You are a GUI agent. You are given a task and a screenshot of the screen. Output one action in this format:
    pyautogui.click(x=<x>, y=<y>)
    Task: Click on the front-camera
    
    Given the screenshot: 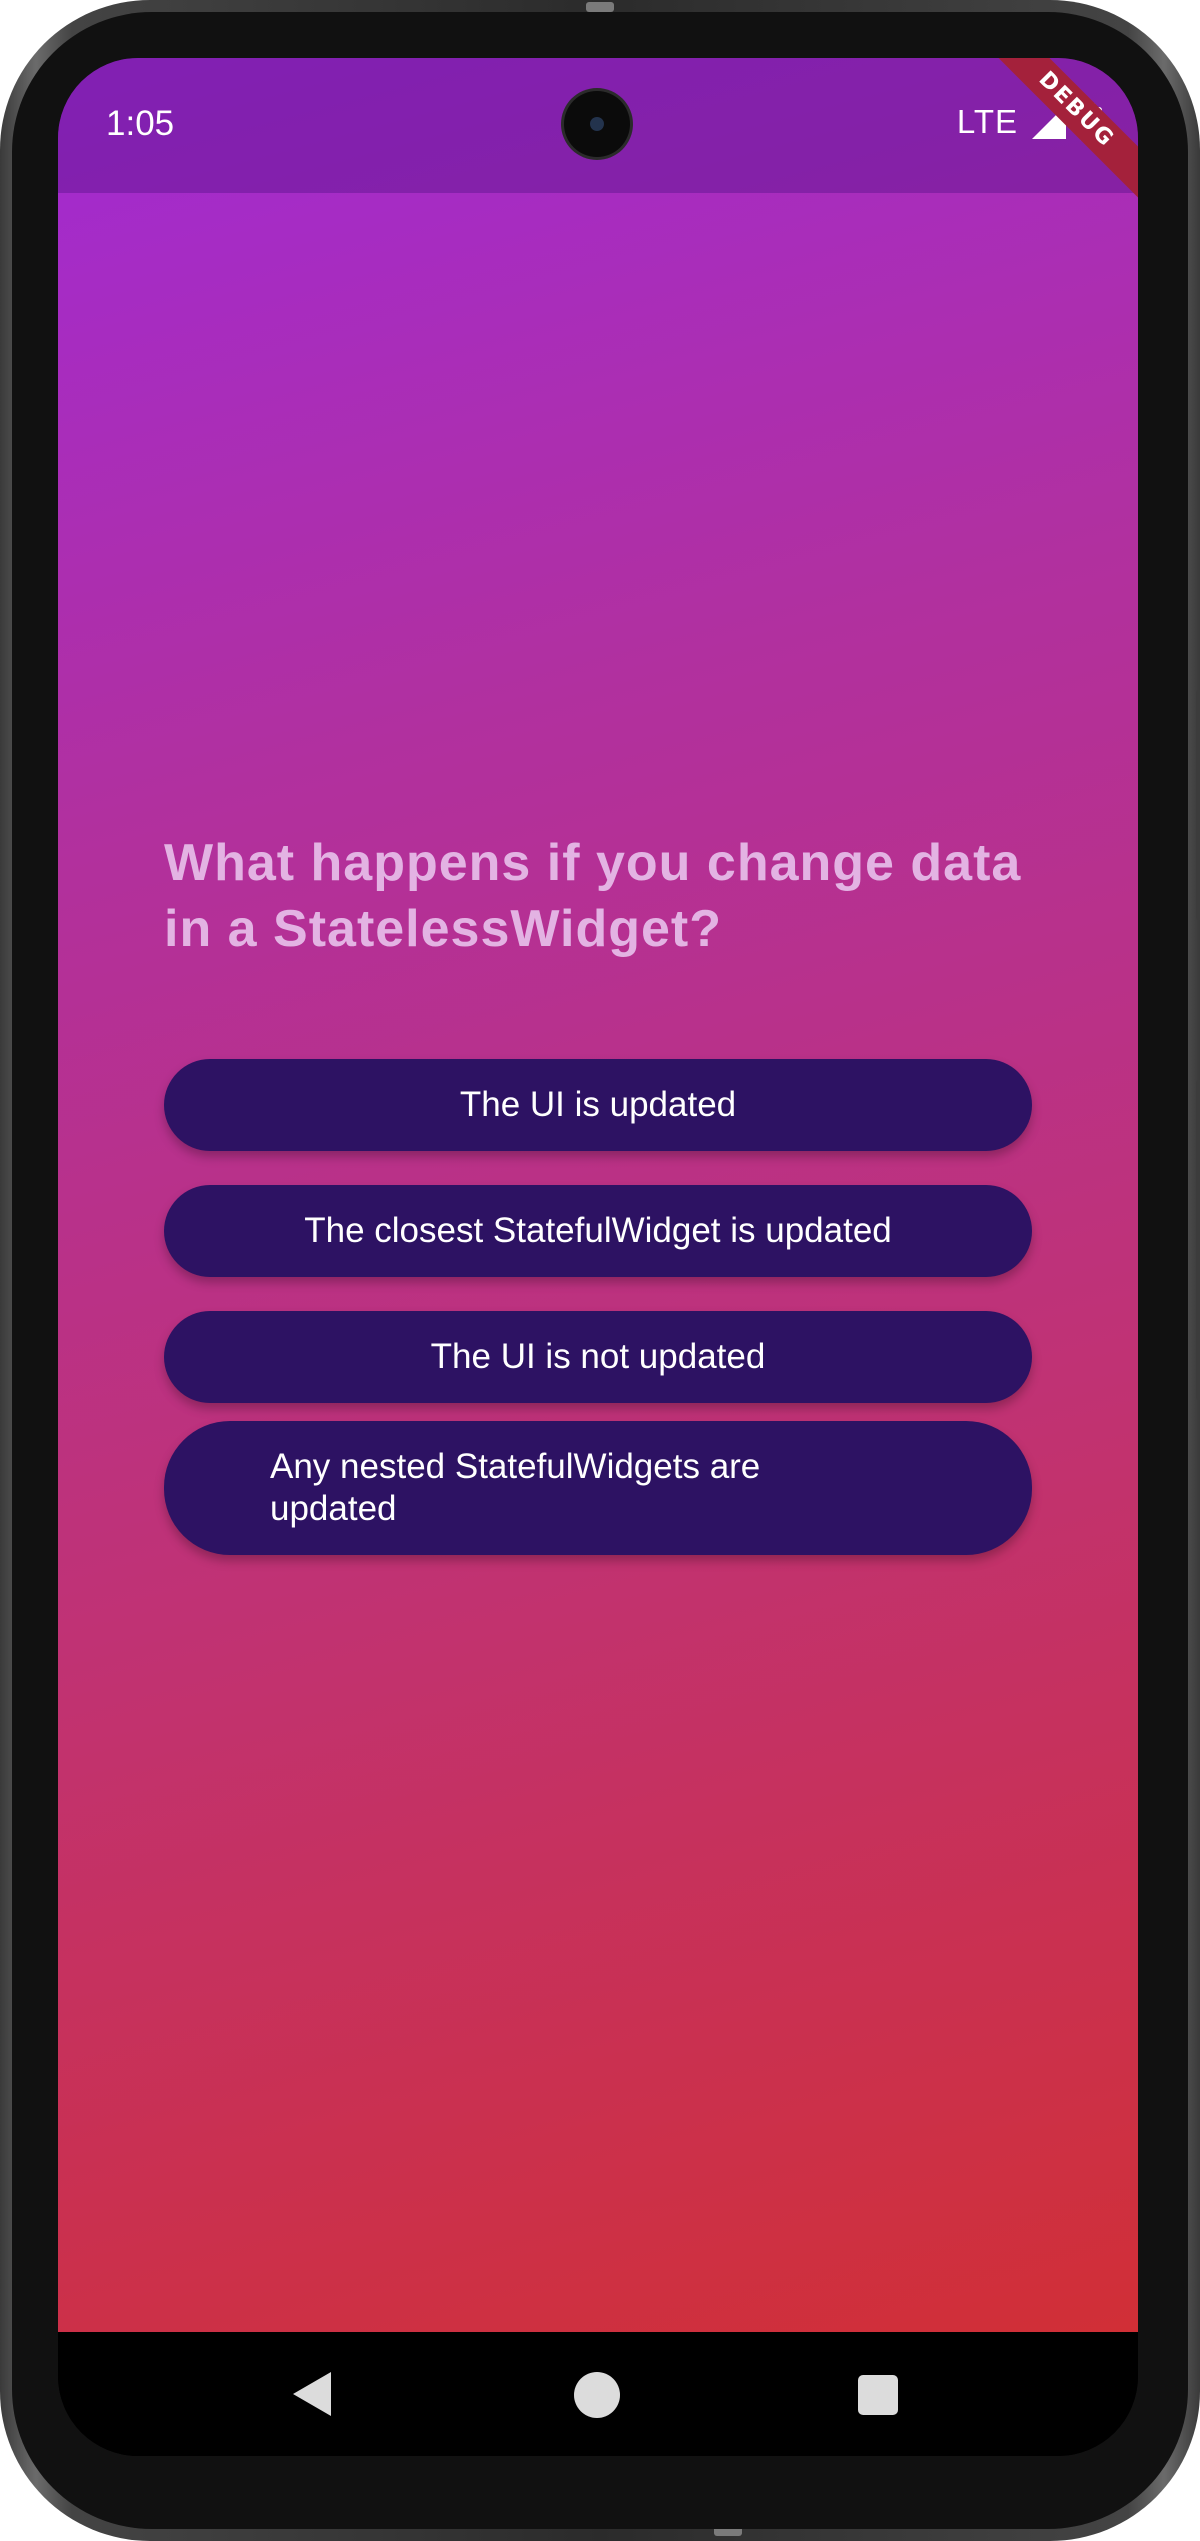 What is the action you would take?
    pyautogui.click(x=597, y=124)
    